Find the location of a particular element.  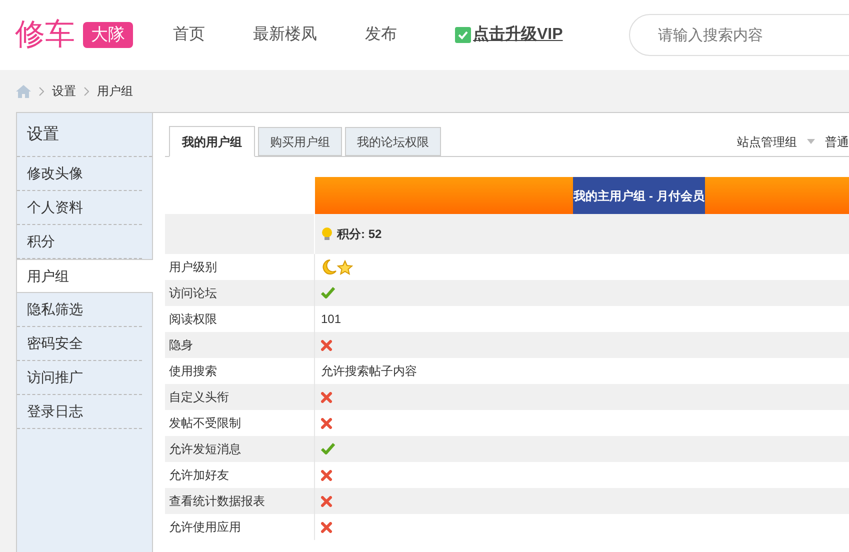

group-header: 我的主用户组 - 月付会员 is located at coordinates (639, 195).